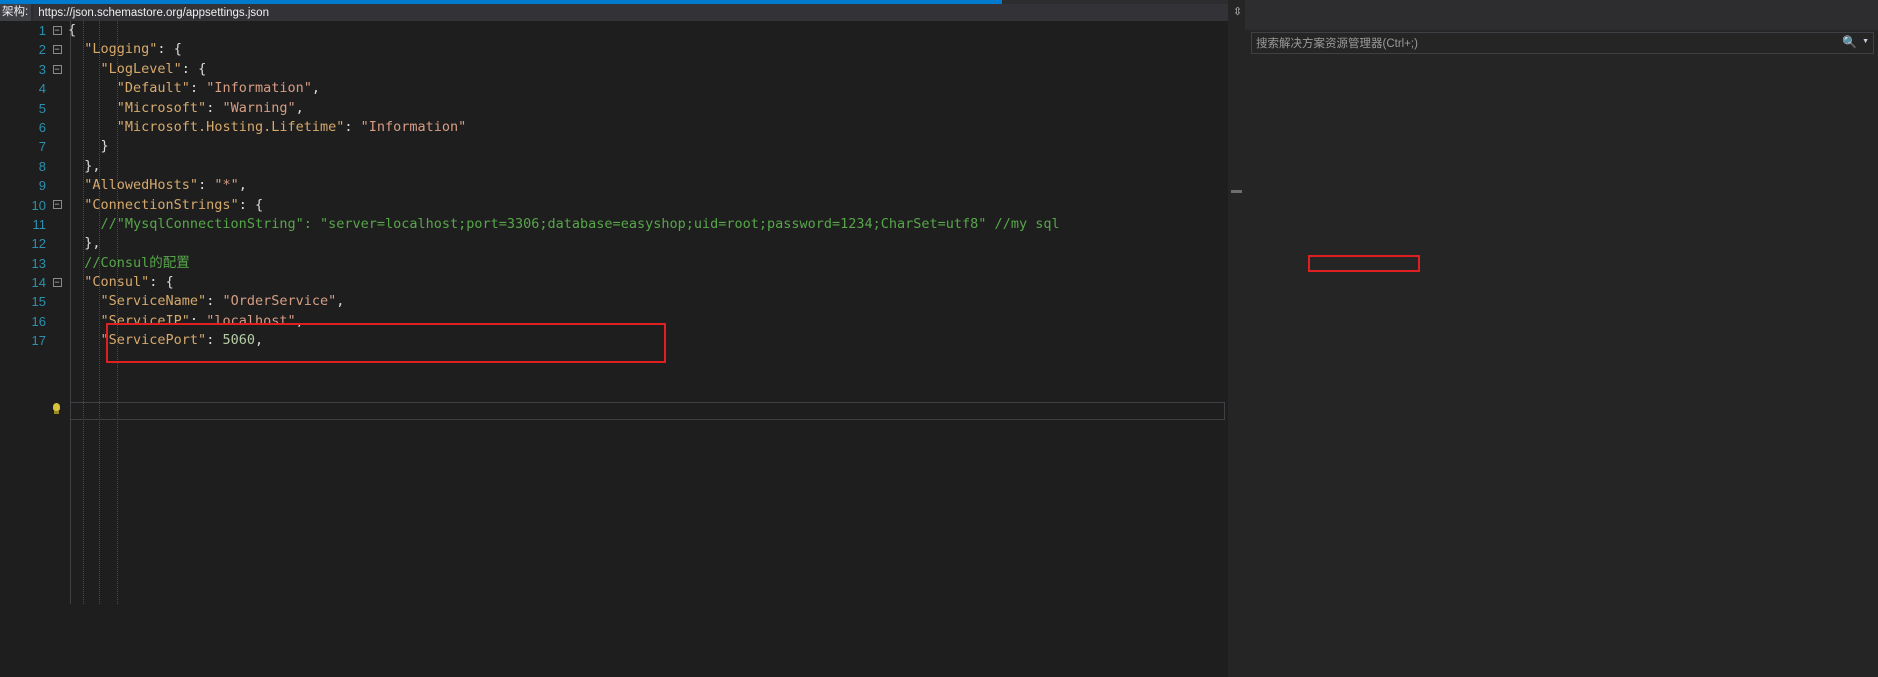 This screenshot has height=677, width=1878. I want to click on line-number: 1, so click(42, 30).